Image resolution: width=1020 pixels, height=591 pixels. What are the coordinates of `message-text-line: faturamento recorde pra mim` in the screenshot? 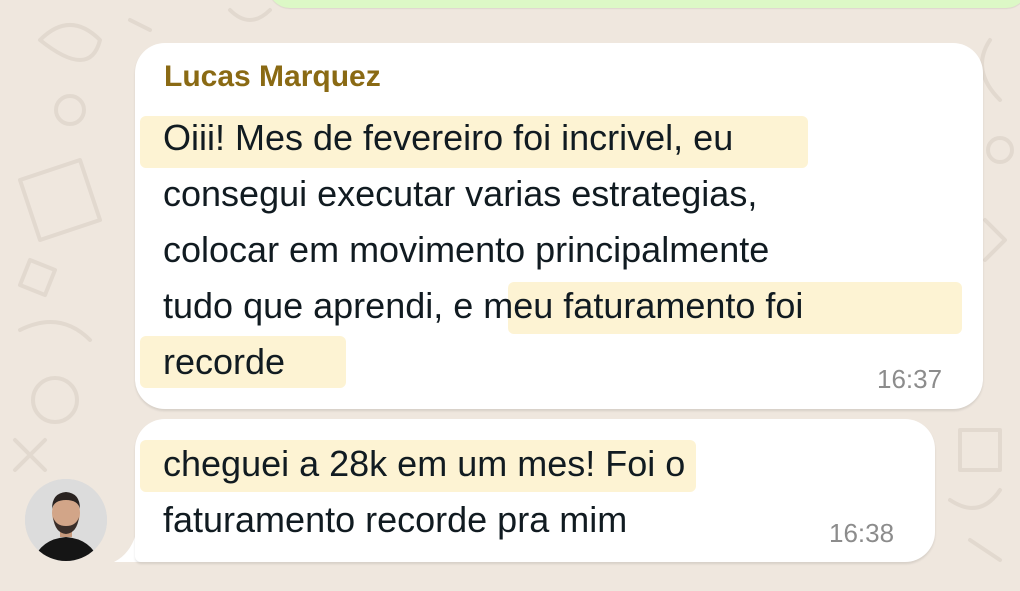 It's located at (395, 519).